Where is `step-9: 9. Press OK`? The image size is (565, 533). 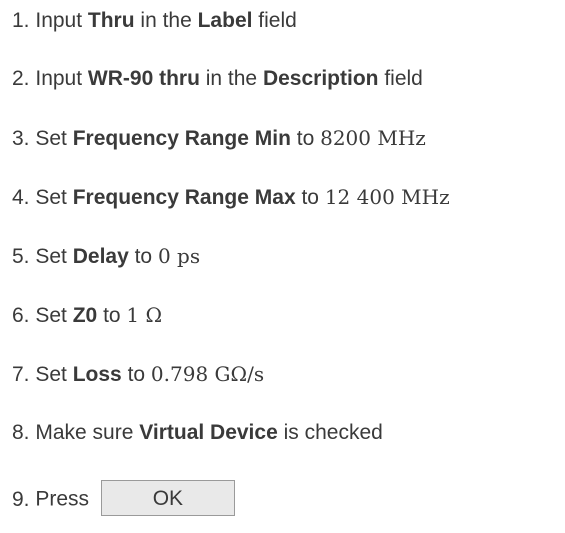
step-9: 9. Press OK is located at coordinates (123, 498).